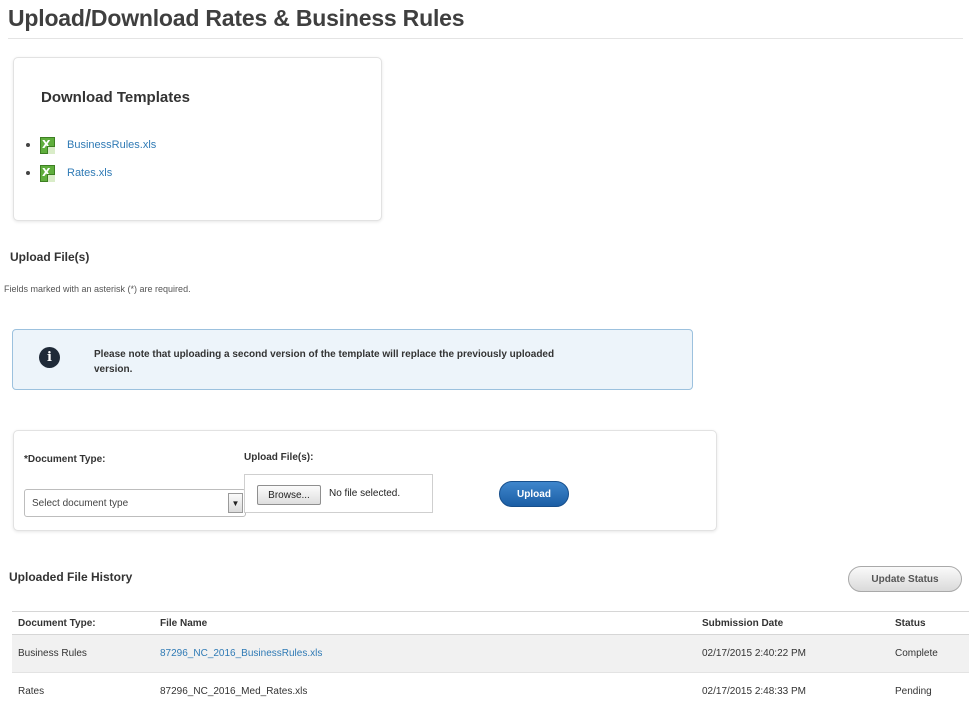 The height and width of the screenshot is (710, 969). What do you see at coordinates (425, 653) in the screenshot?
I see `row-file-name: 87296_NC_2016_BusinessRules.xls` at bounding box center [425, 653].